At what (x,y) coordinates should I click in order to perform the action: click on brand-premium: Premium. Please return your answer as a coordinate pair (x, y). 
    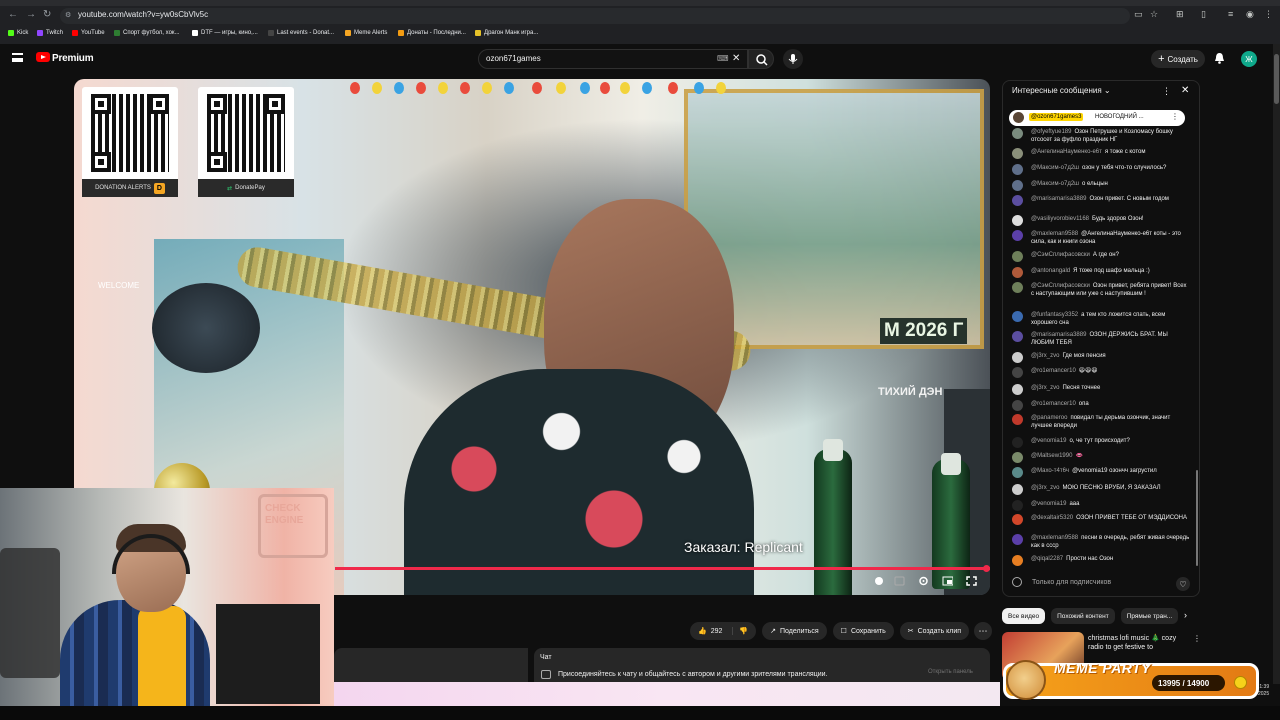
    Looking at the image, I should click on (73, 58).